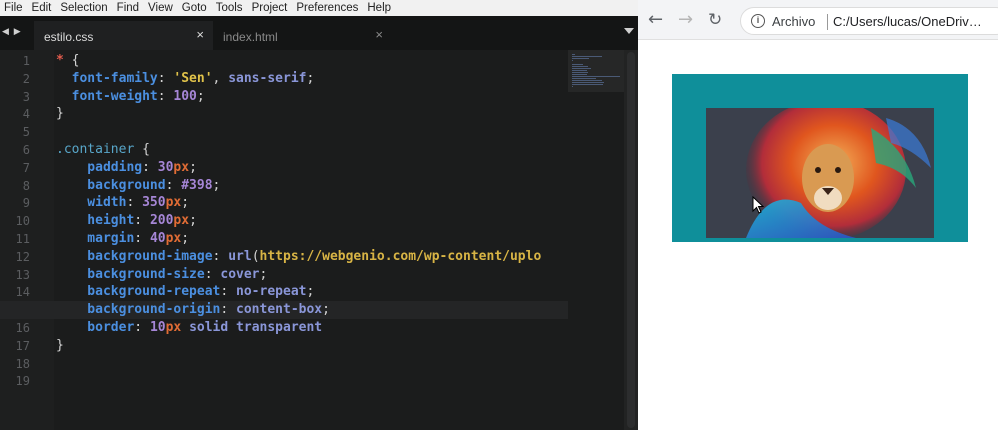 The image size is (998, 430). What do you see at coordinates (60, 114) in the screenshot?
I see `code-token: }` at bounding box center [60, 114].